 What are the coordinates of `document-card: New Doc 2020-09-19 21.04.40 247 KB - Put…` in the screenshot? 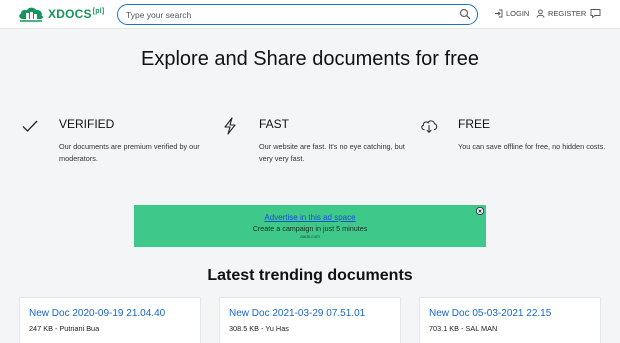 It's located at (110, 320).